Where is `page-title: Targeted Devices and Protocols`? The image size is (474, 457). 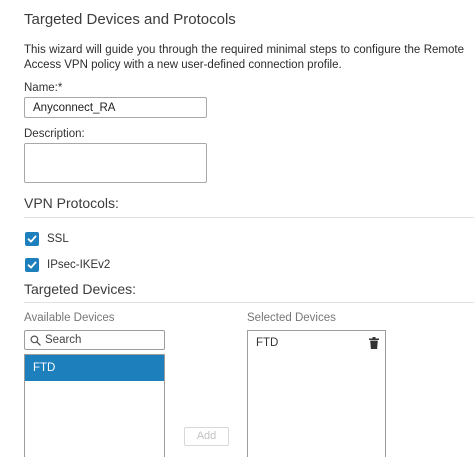 page-title: Targeted Devices and Protocols is located at coordinates (130, 19).